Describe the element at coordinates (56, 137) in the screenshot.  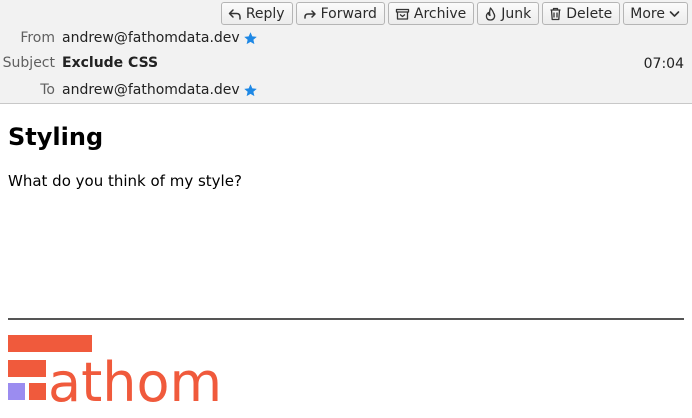
I see `message-heading: Styling` at that location.